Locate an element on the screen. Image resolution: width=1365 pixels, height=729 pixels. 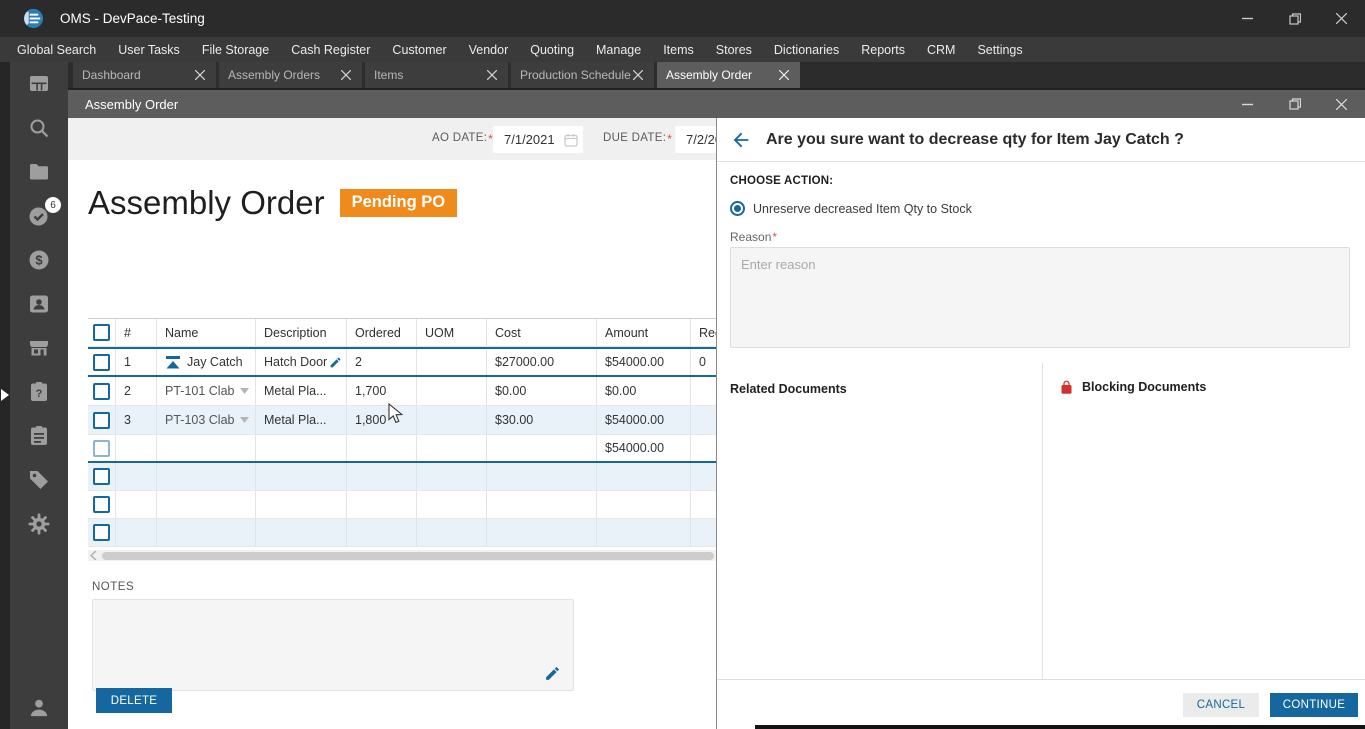
menu-items: Items is located at coordinates (678, 49).